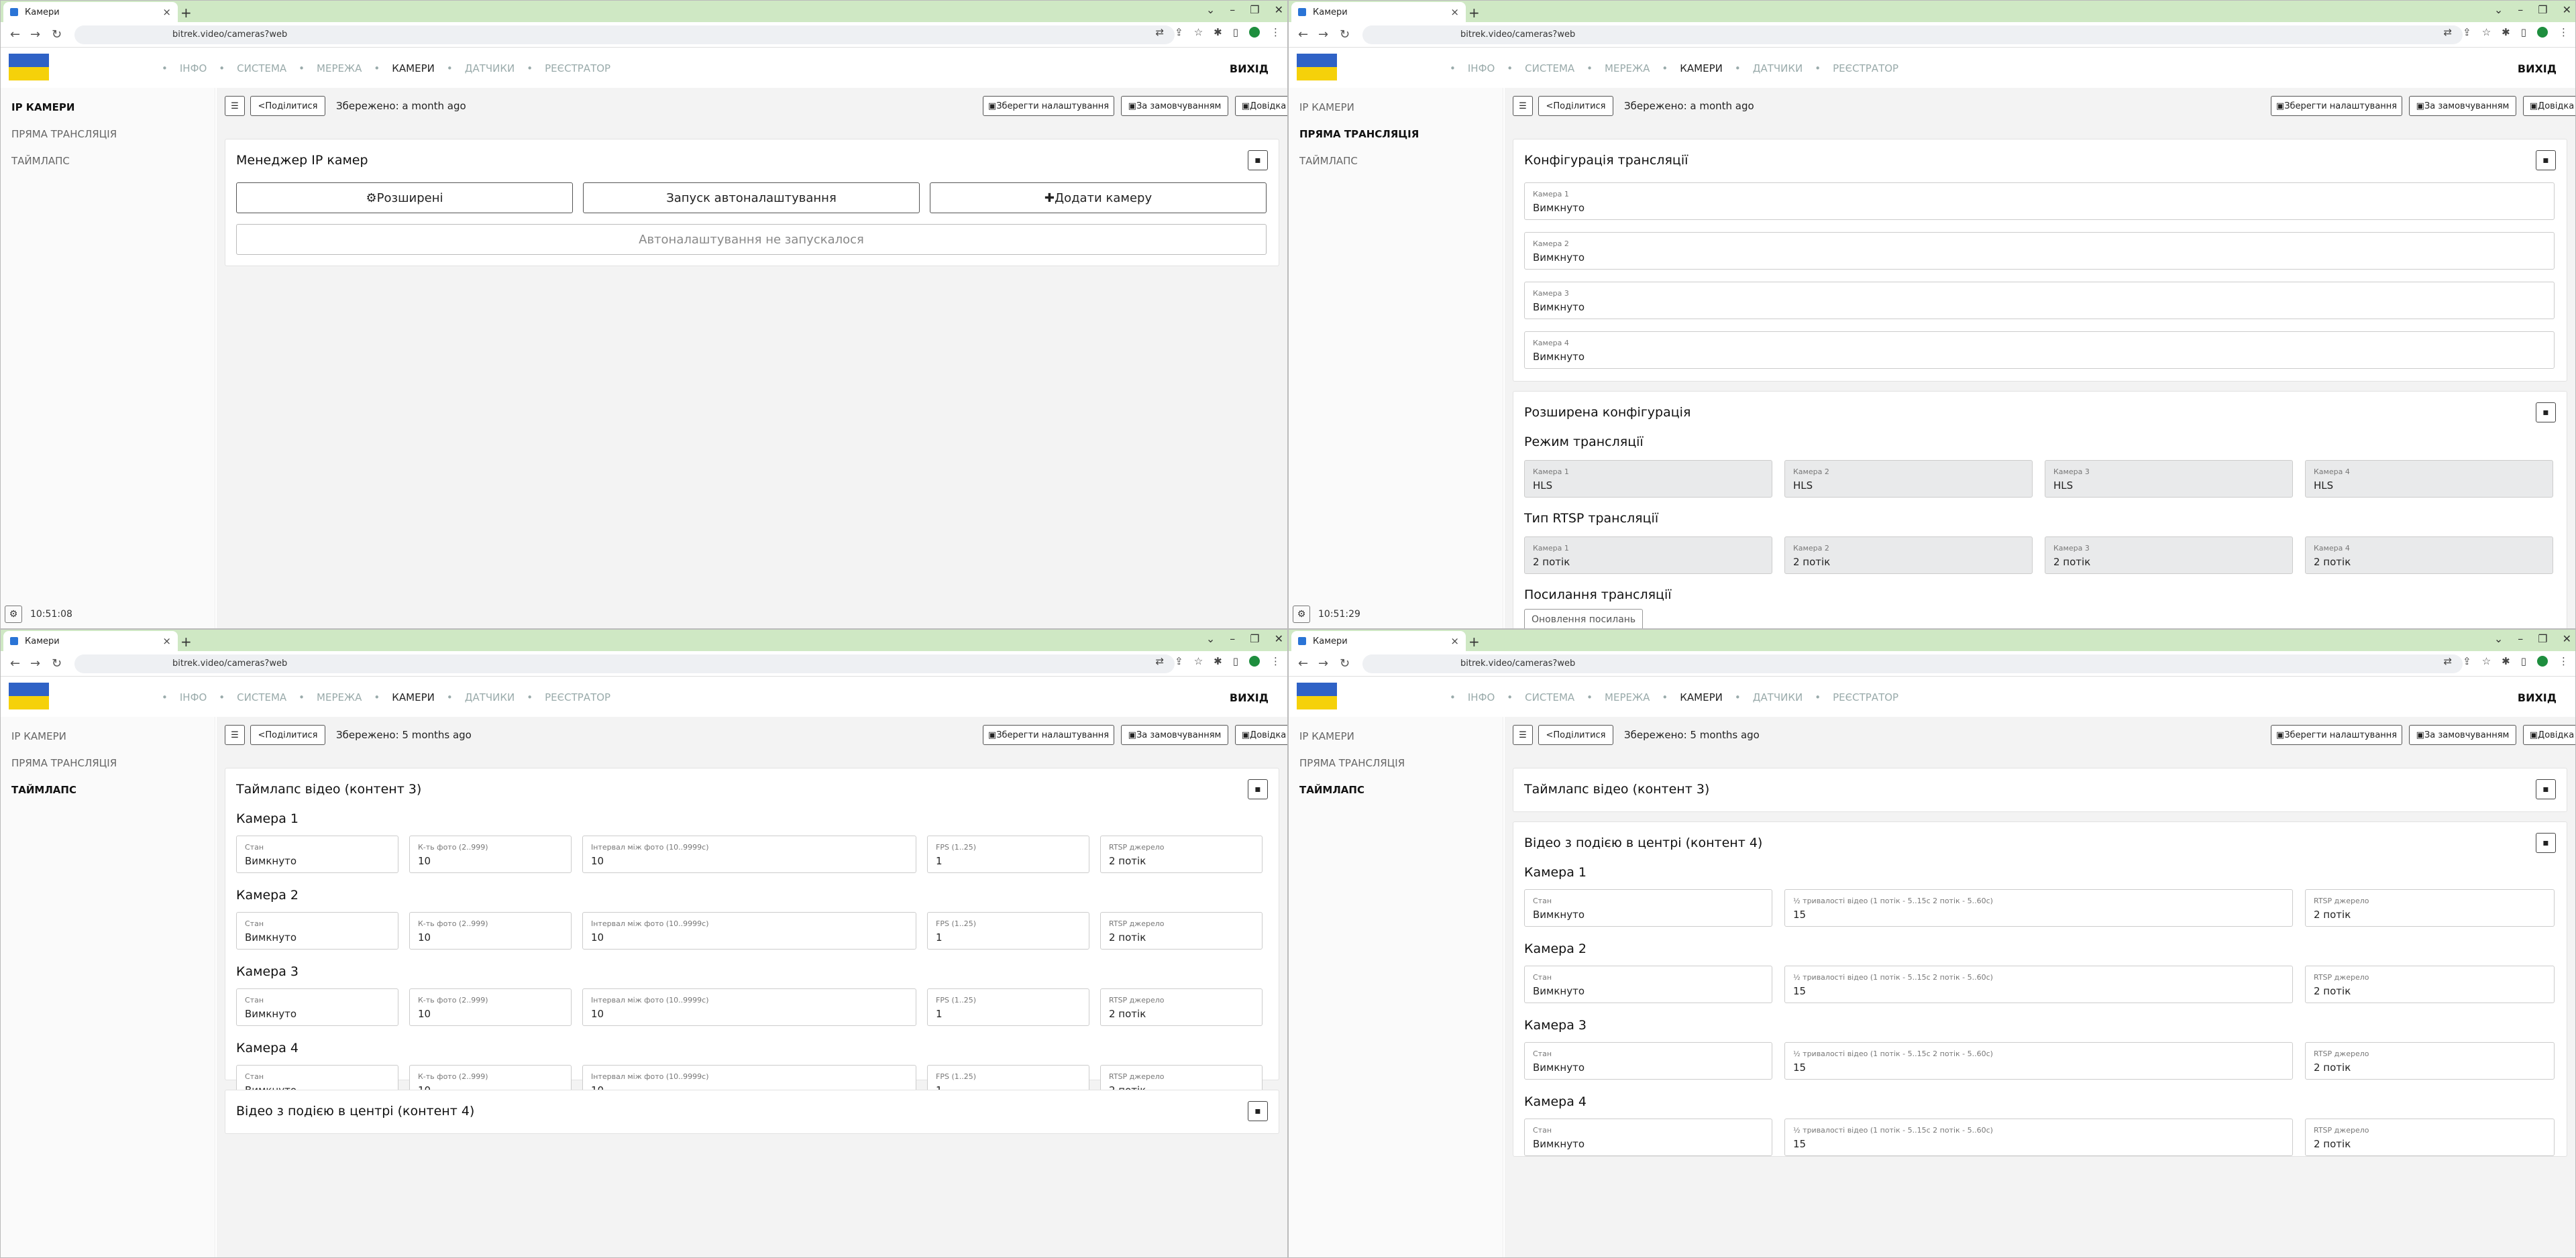 The height and width of the screenshot is (1258, 2576). Describe the element at coordinates (235, 106) in the screenshot. I see `list-toggle-button: ☰` at that location.